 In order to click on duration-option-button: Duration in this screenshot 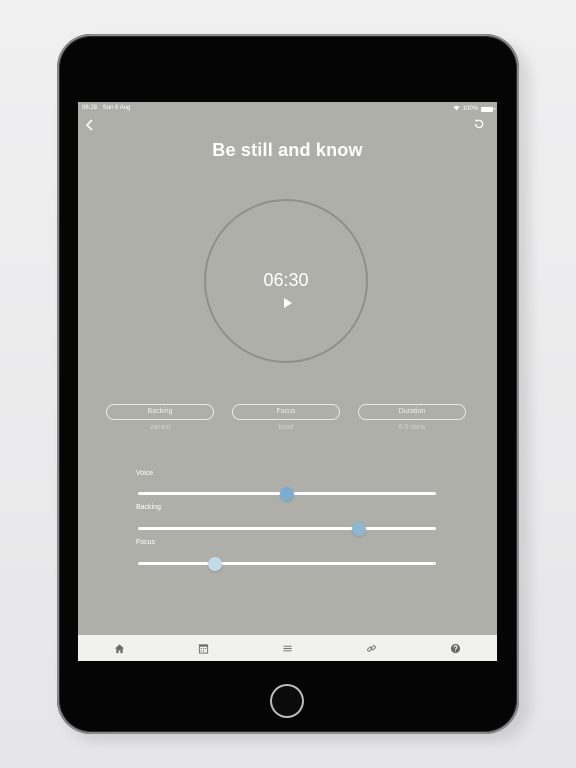, I will do `click(412, 412)`.